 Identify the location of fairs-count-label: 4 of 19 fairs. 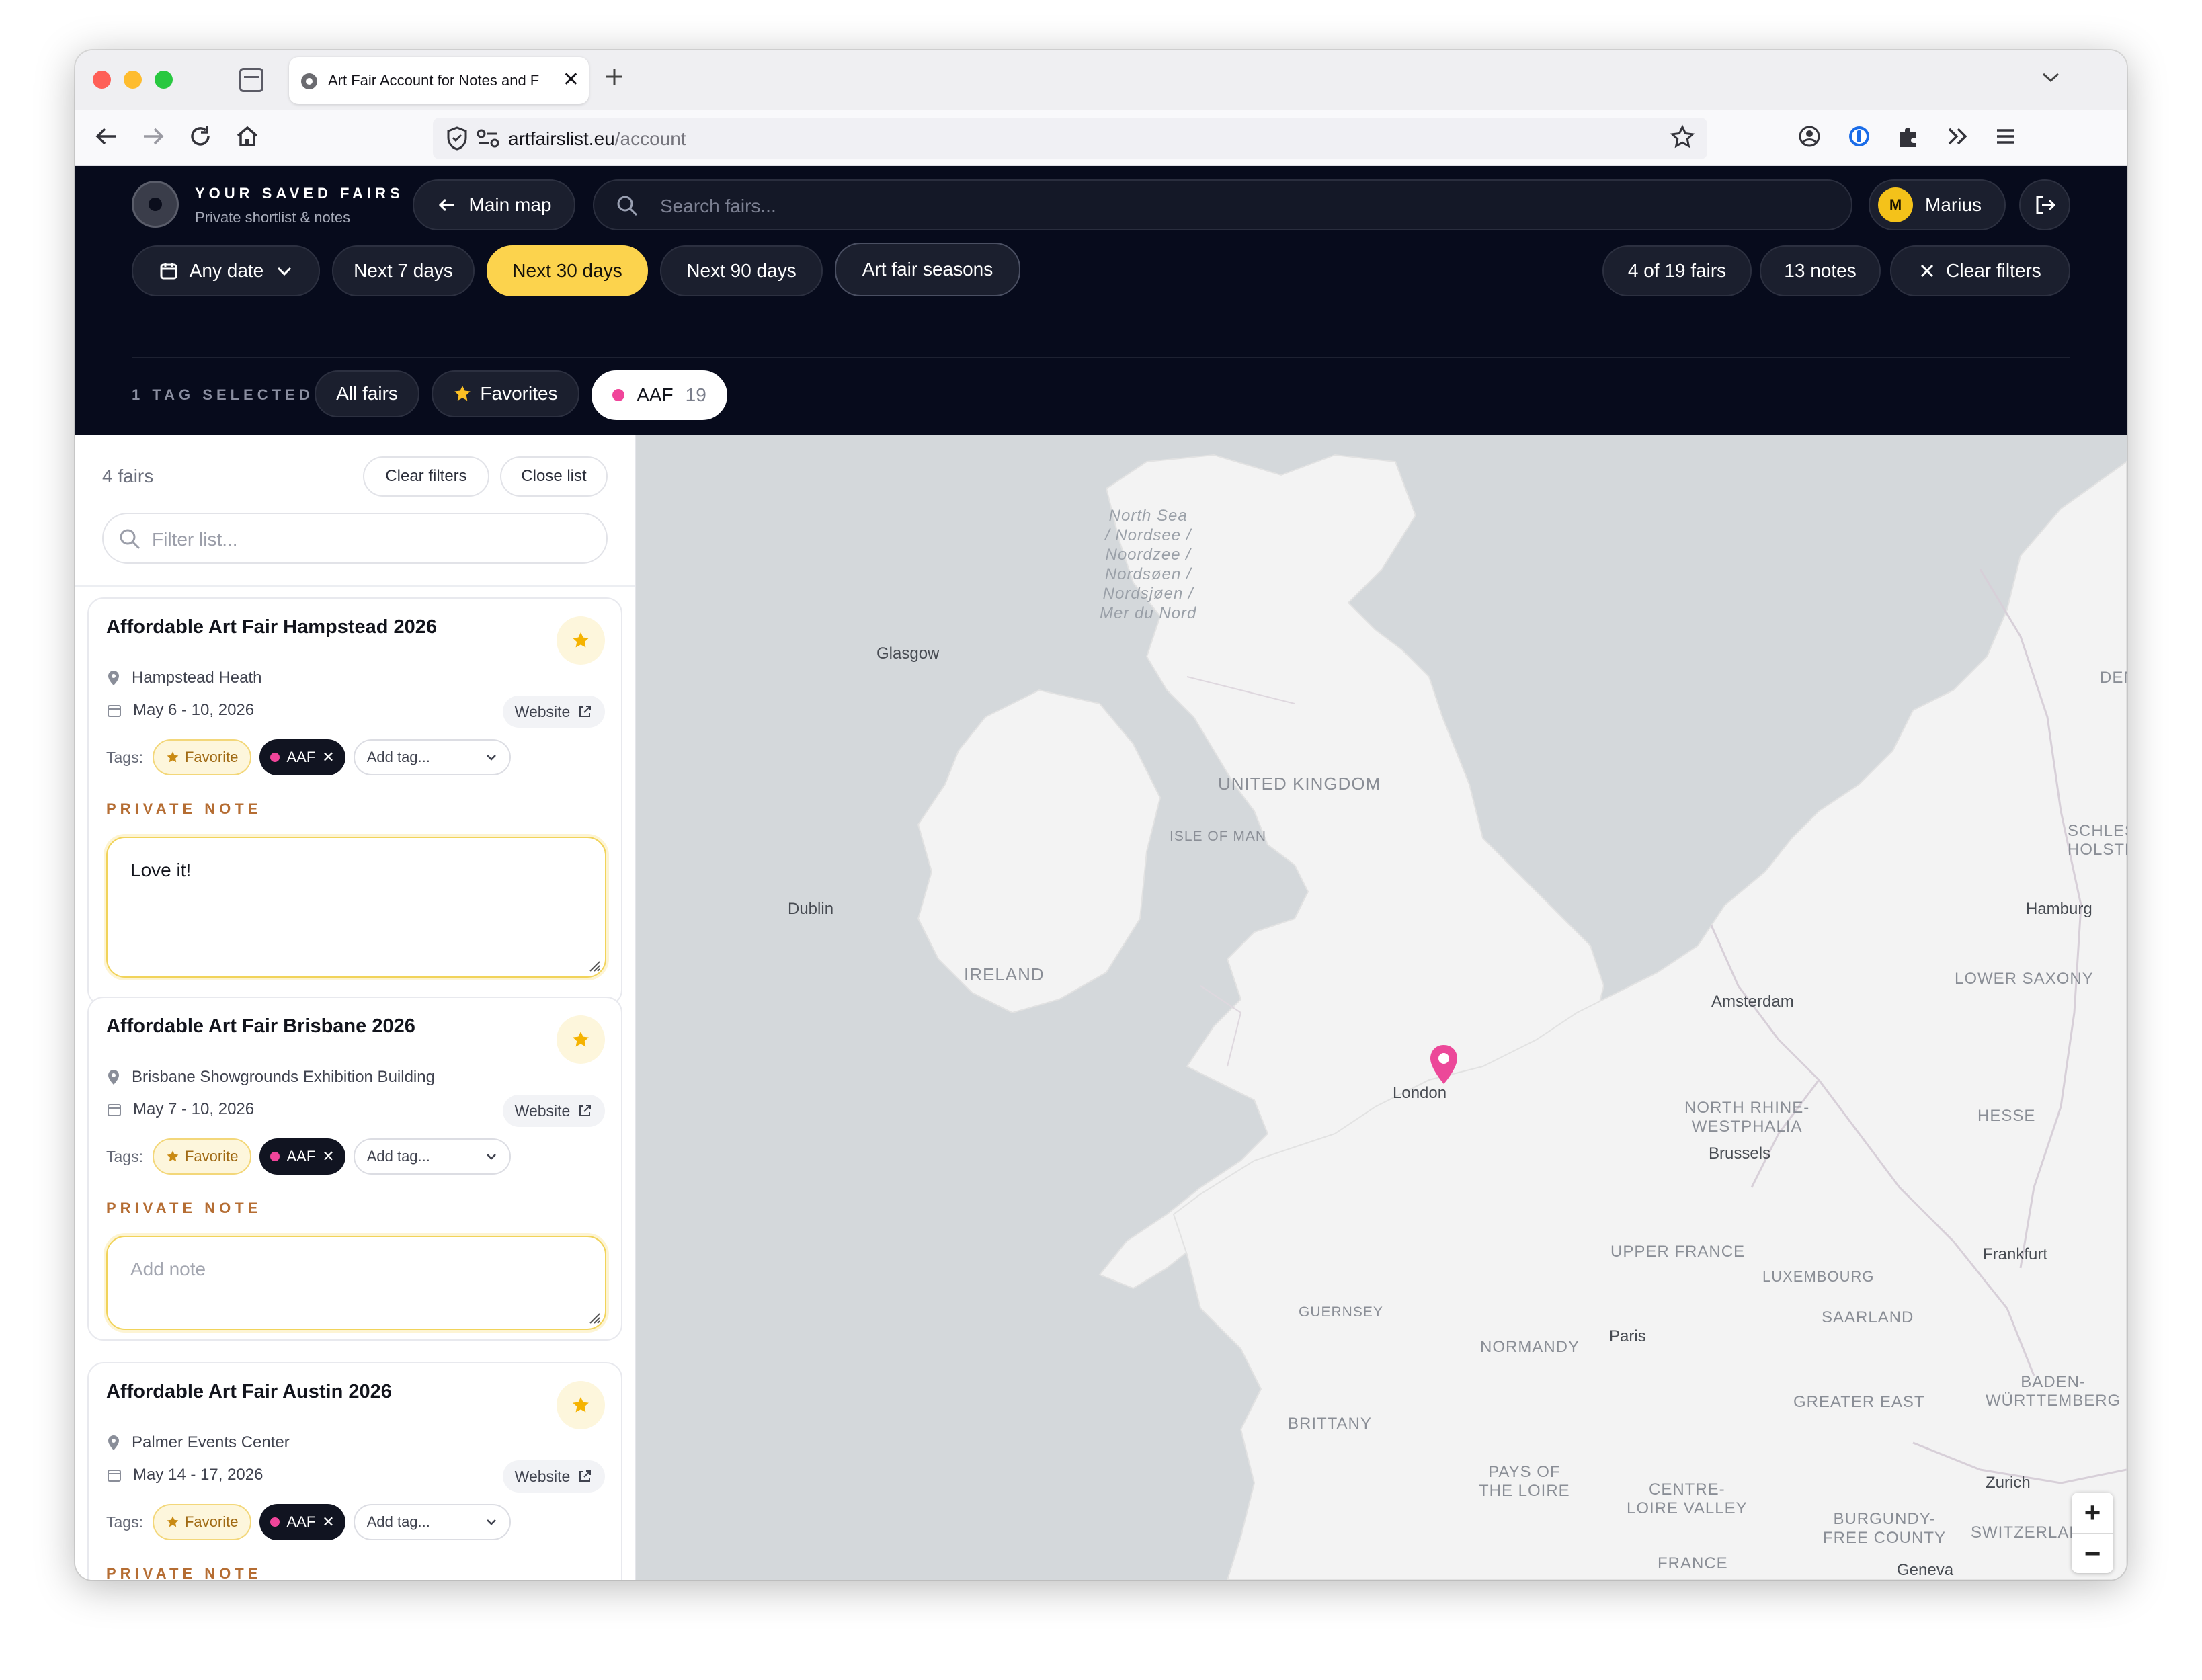
(1677, 271).